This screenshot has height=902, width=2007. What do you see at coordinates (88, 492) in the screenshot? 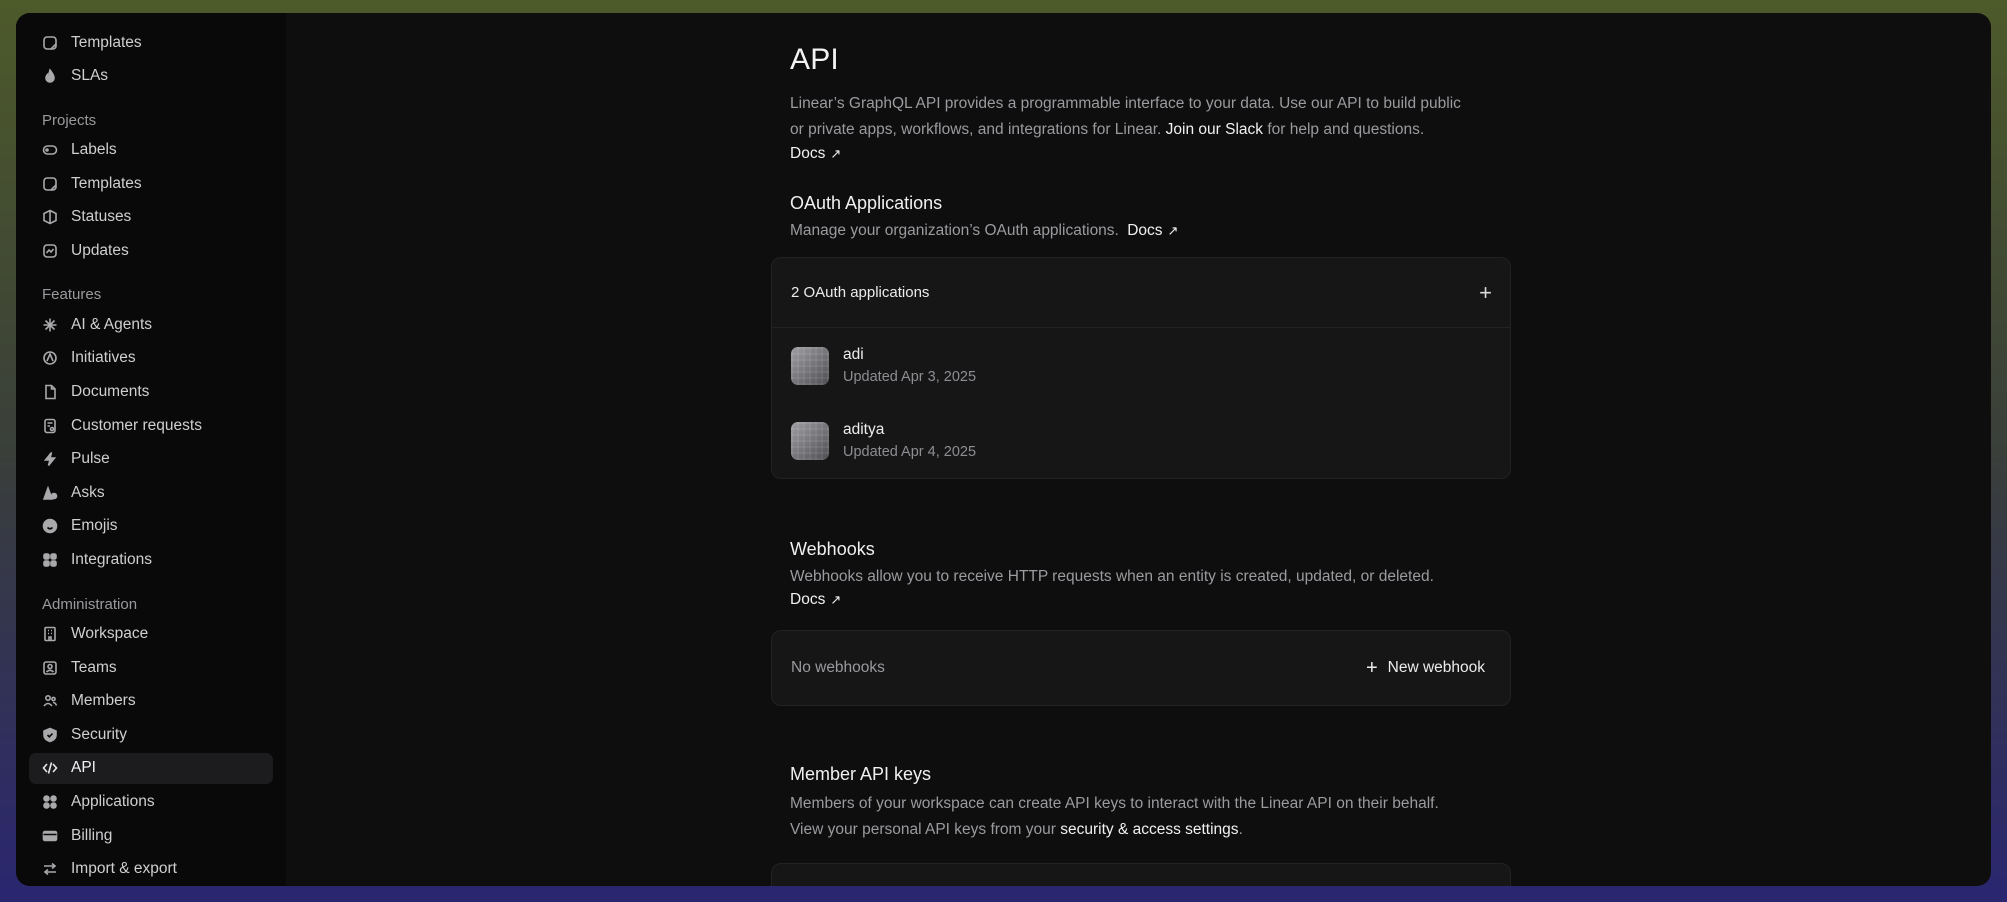
I see `sidebar-item-label: Asks` at bounding box center [88, 492].